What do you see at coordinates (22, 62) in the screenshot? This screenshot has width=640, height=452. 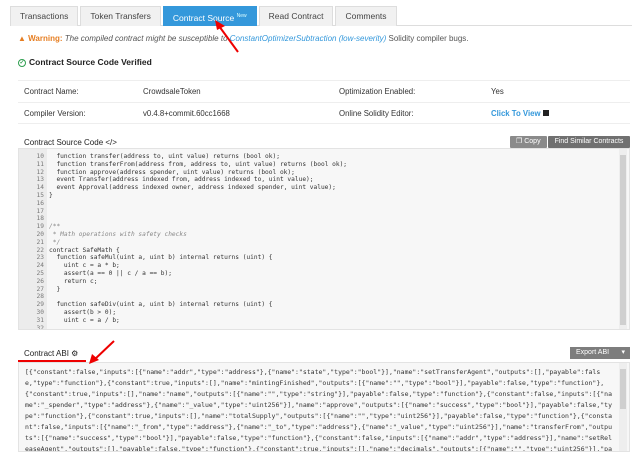 I see `check-circle-icon: ✓` at bounding box center [22, 62].